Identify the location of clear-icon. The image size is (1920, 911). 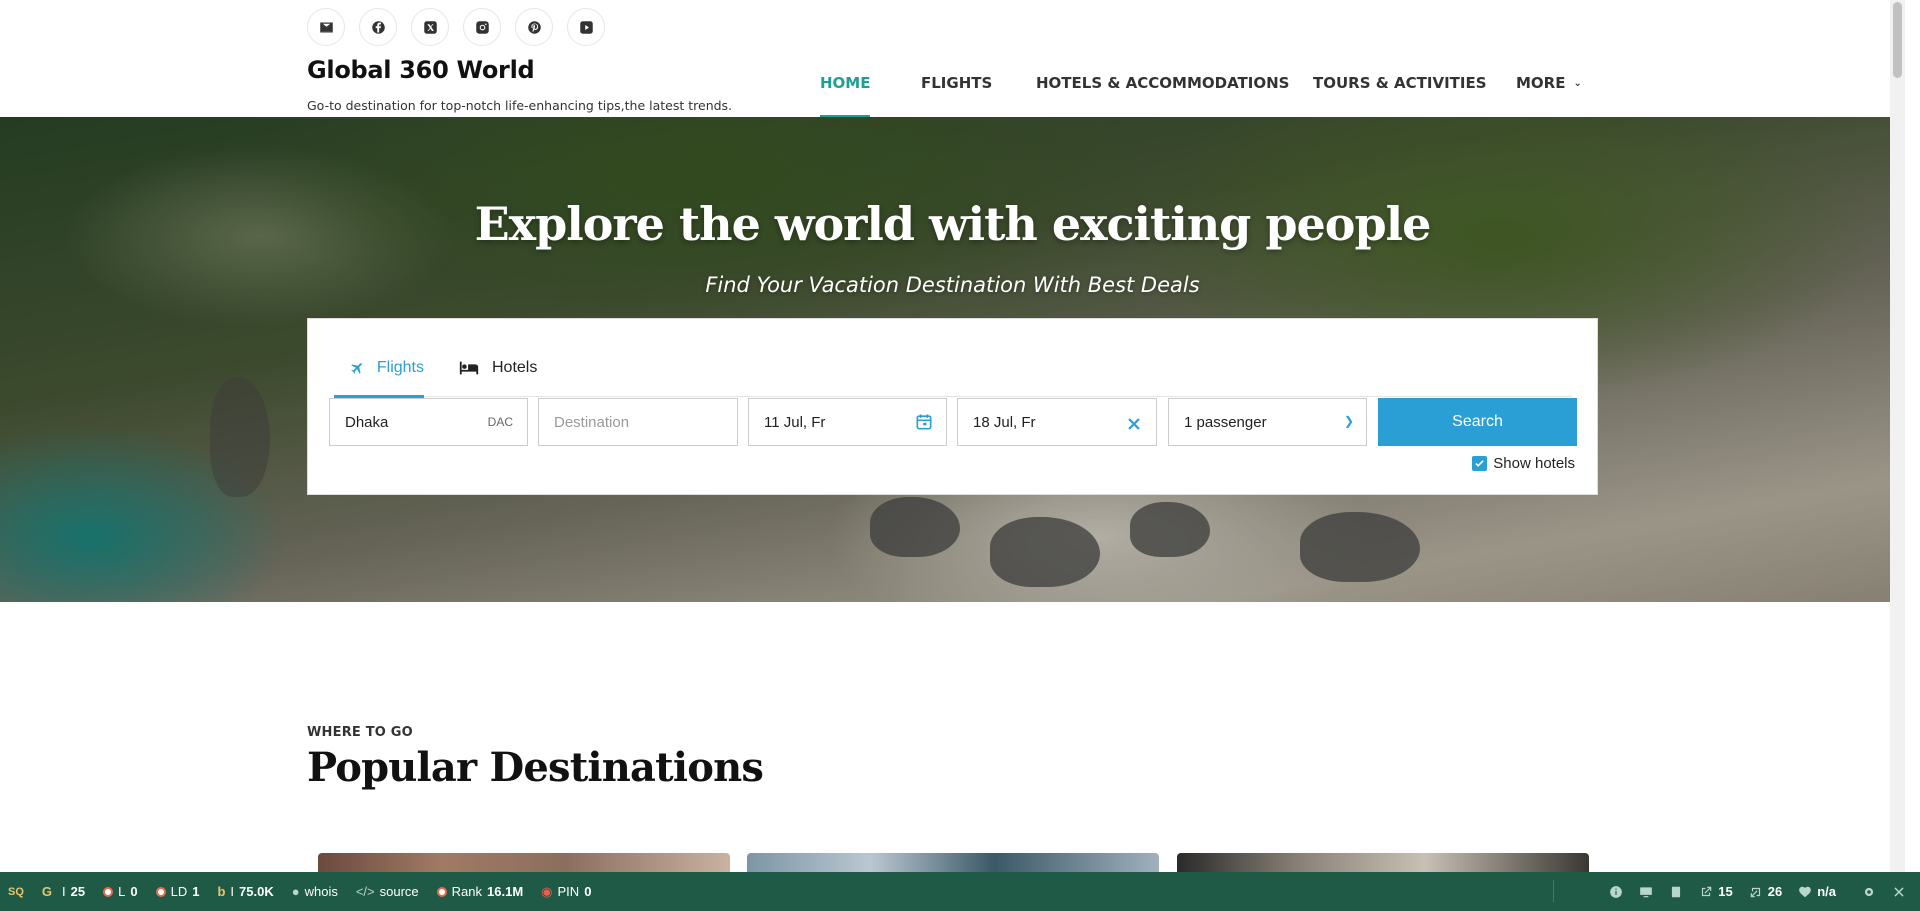
(1134, 424).